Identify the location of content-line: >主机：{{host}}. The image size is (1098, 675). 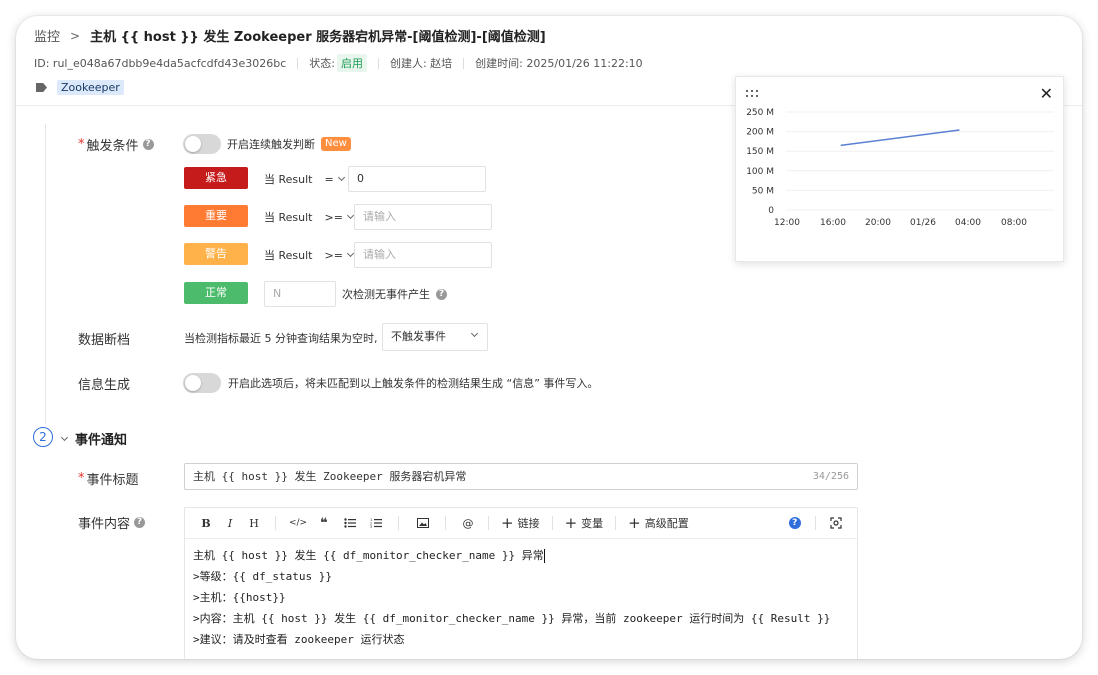
(239, 597).